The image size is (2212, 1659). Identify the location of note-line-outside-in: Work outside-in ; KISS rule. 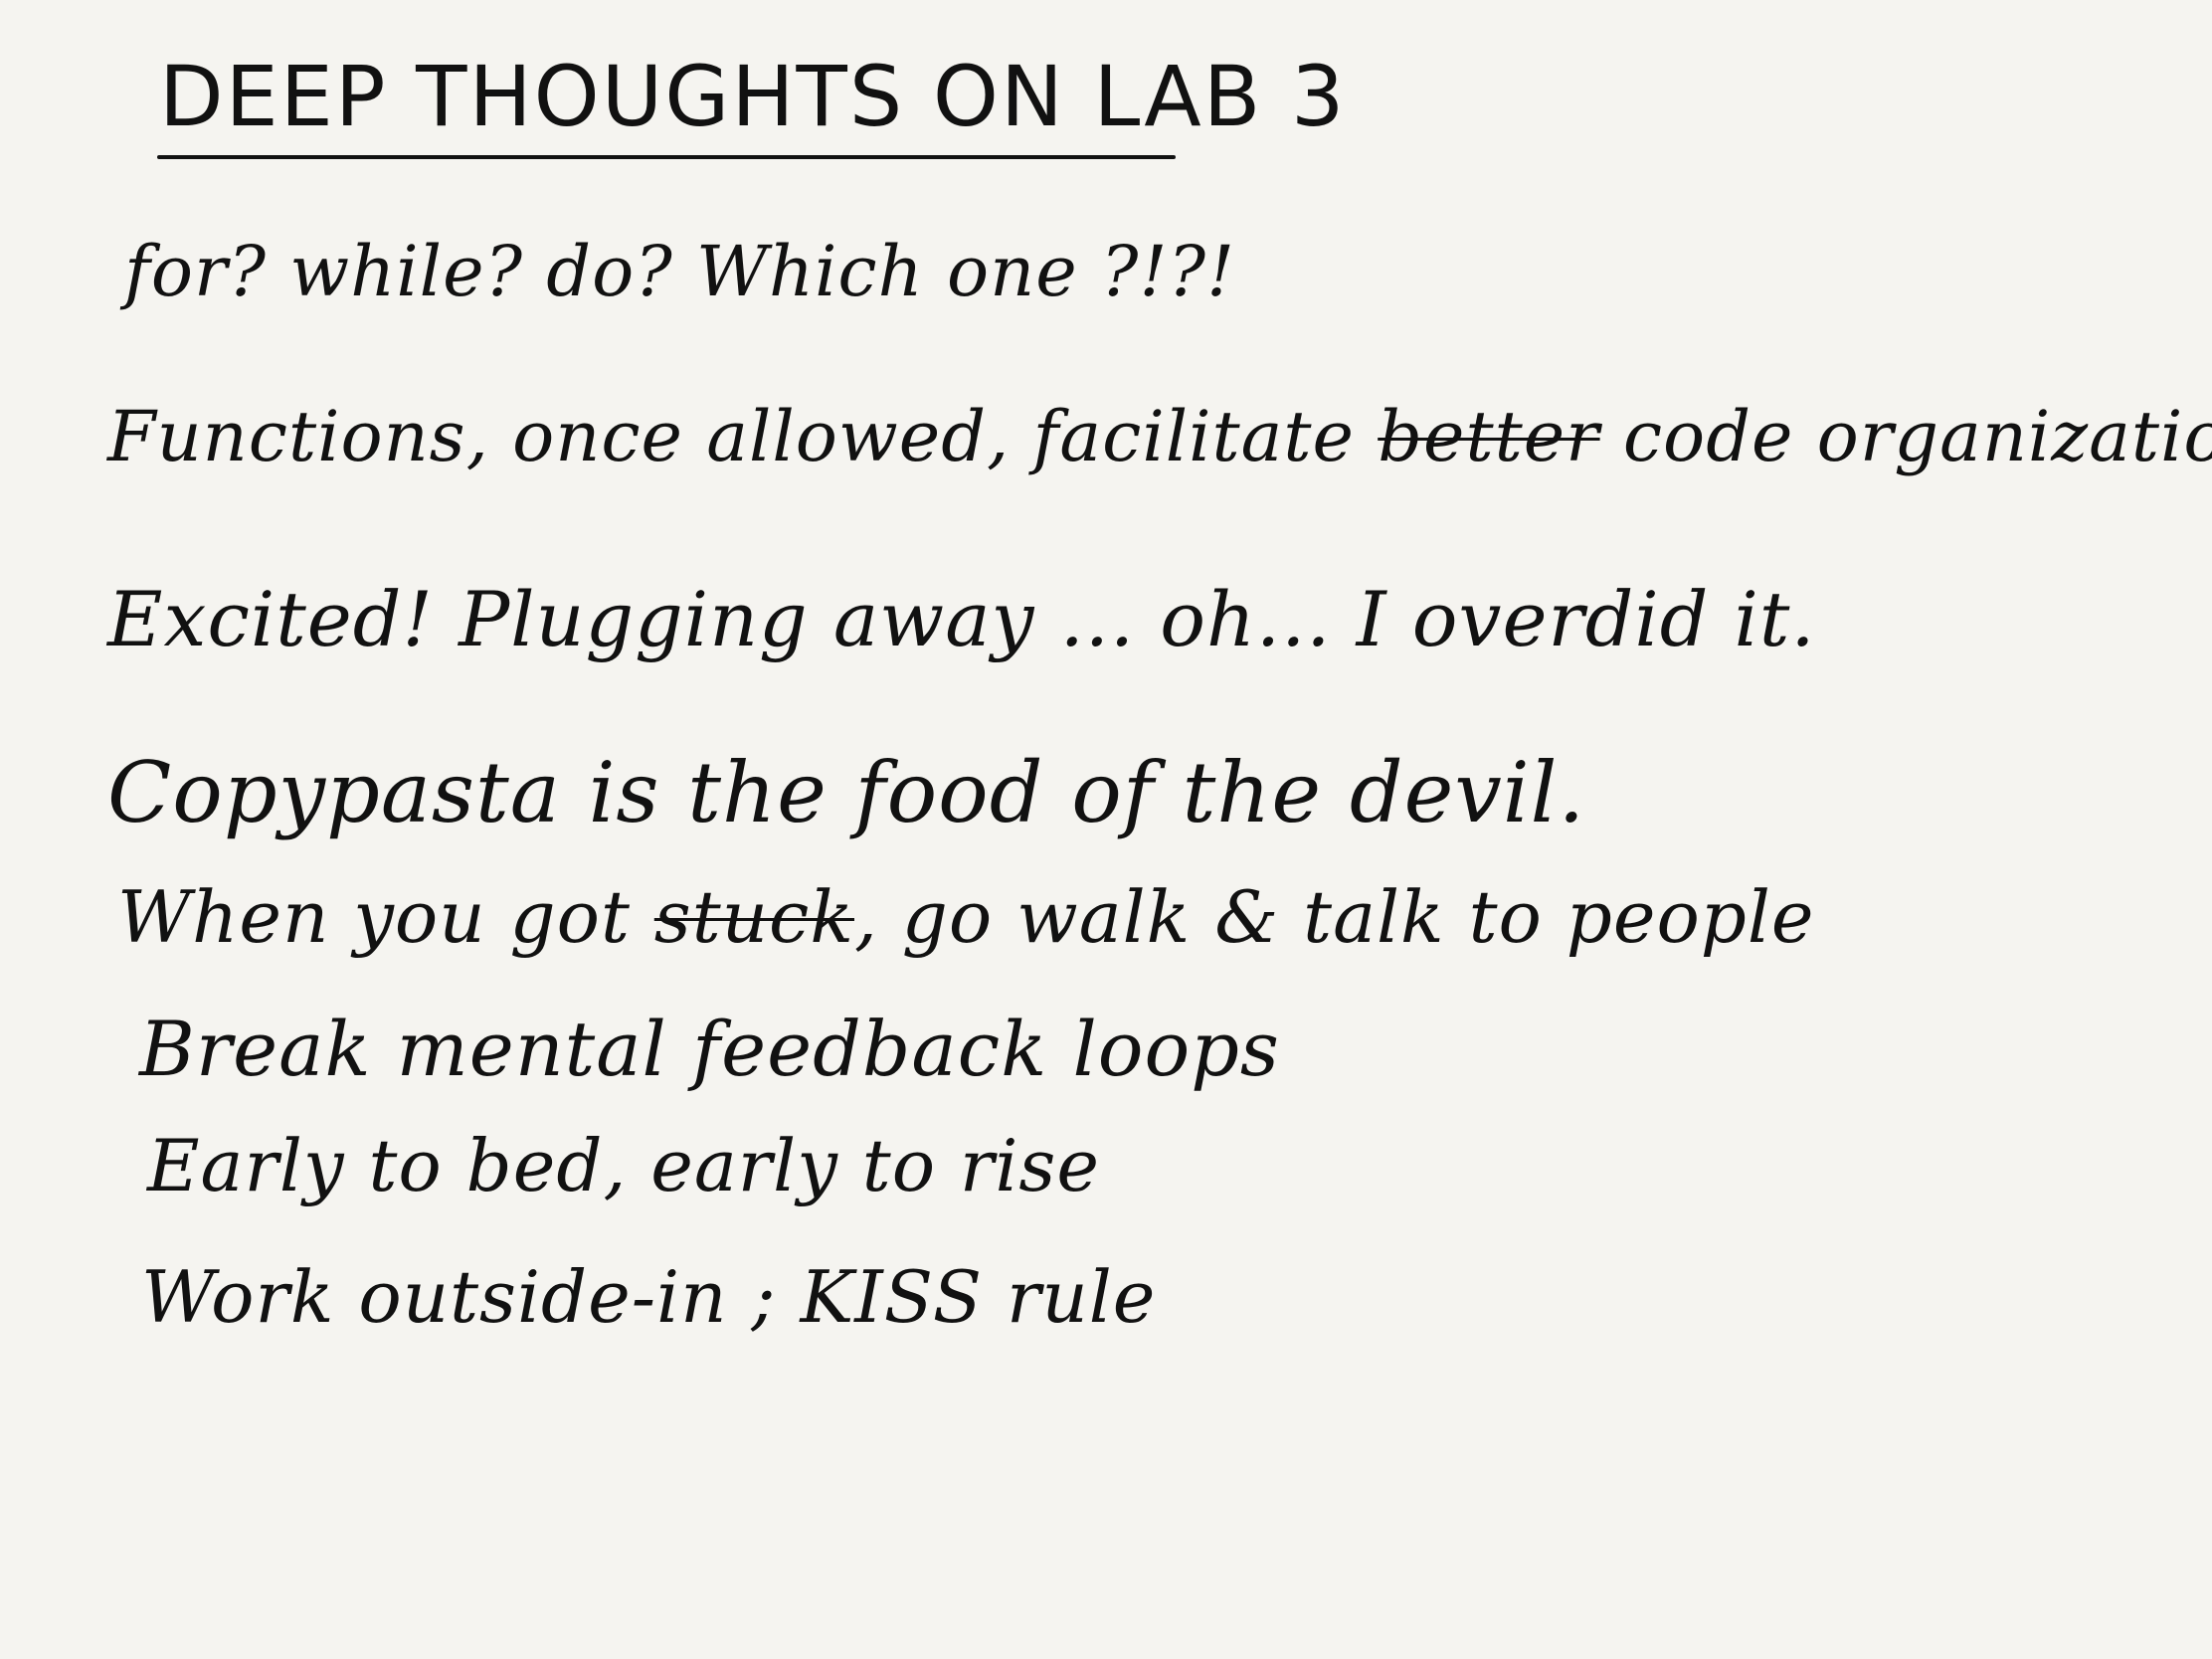
(649, 1297).